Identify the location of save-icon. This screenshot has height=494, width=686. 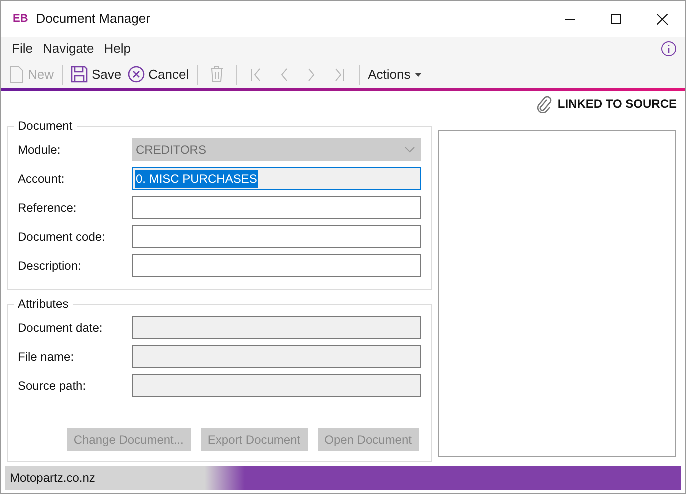
(79, 74).